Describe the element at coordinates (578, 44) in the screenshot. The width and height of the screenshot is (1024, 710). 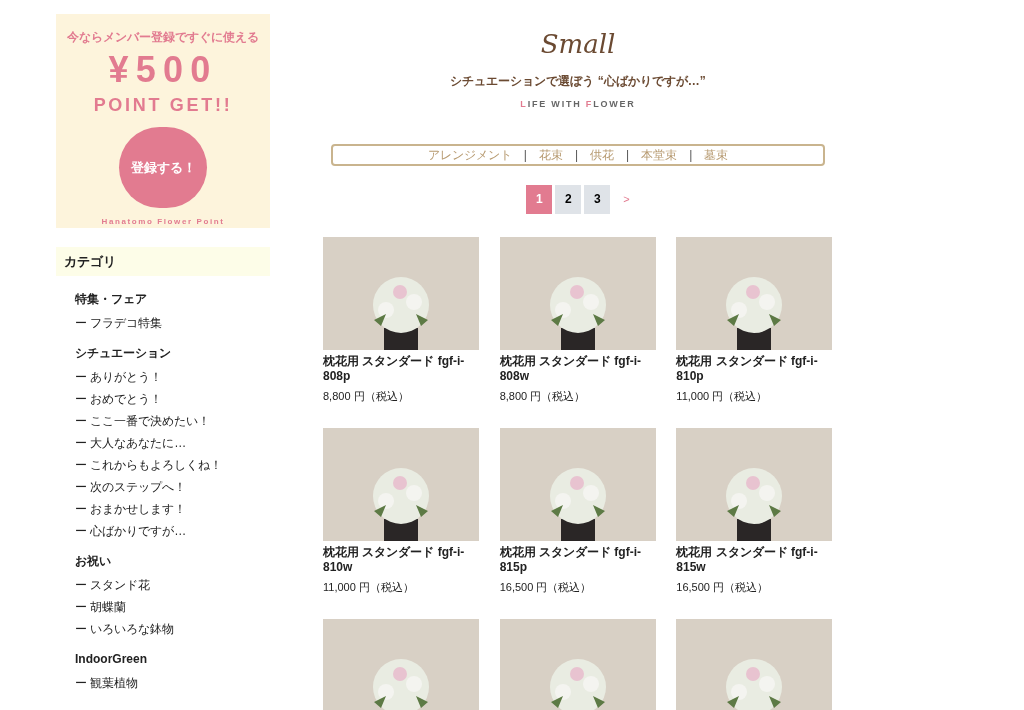
I see `page-title: Small` at that location.